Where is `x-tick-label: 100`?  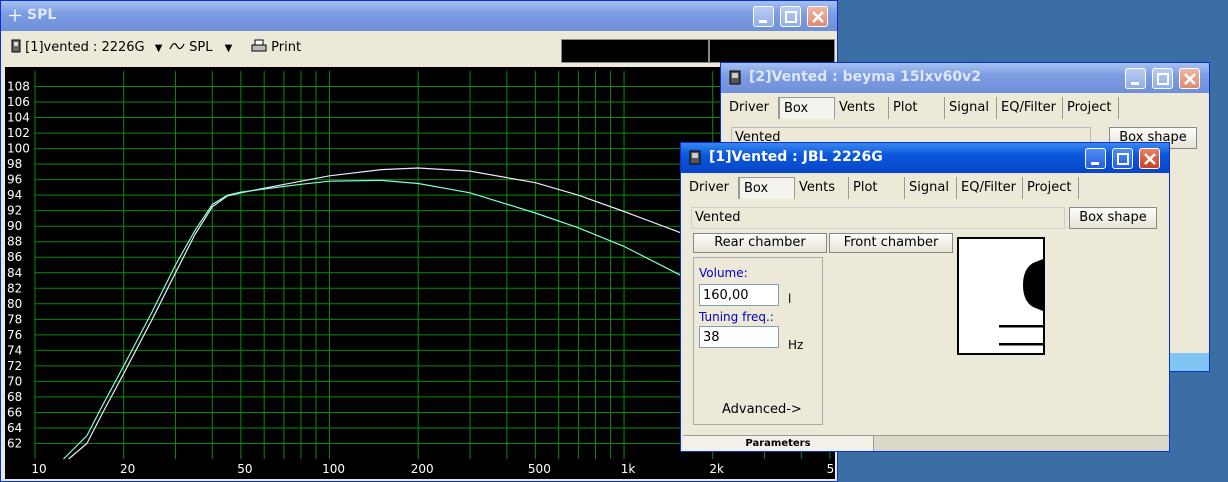 x-tick-label: 100 is located at coordinates (333, 469).